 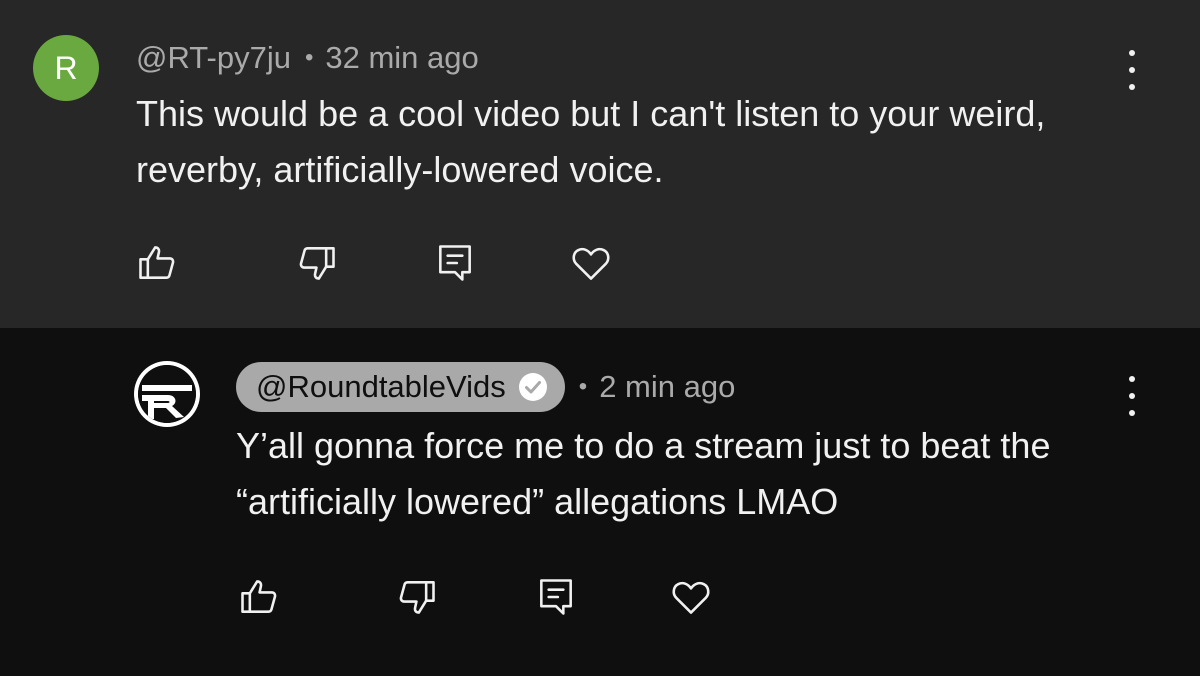 I want to click on channel-owner-badge: @RoundtableVids, so click(x=400, y=387).